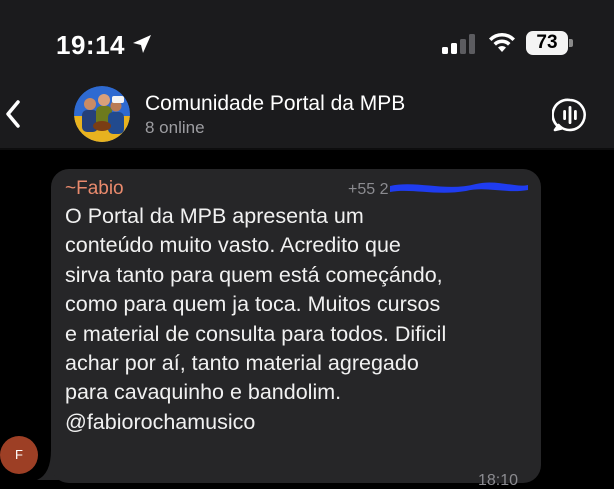 The width and height of the screenshot is (614, 489). What do you see at coordinates (502, 42) in the screenshot?
I see `wifi-icon` at bounding box center [502, 42].